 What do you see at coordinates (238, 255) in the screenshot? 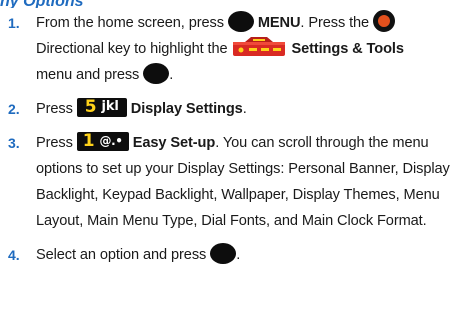
I see `step-4-text-b: .` at bounding box center [238, 255].